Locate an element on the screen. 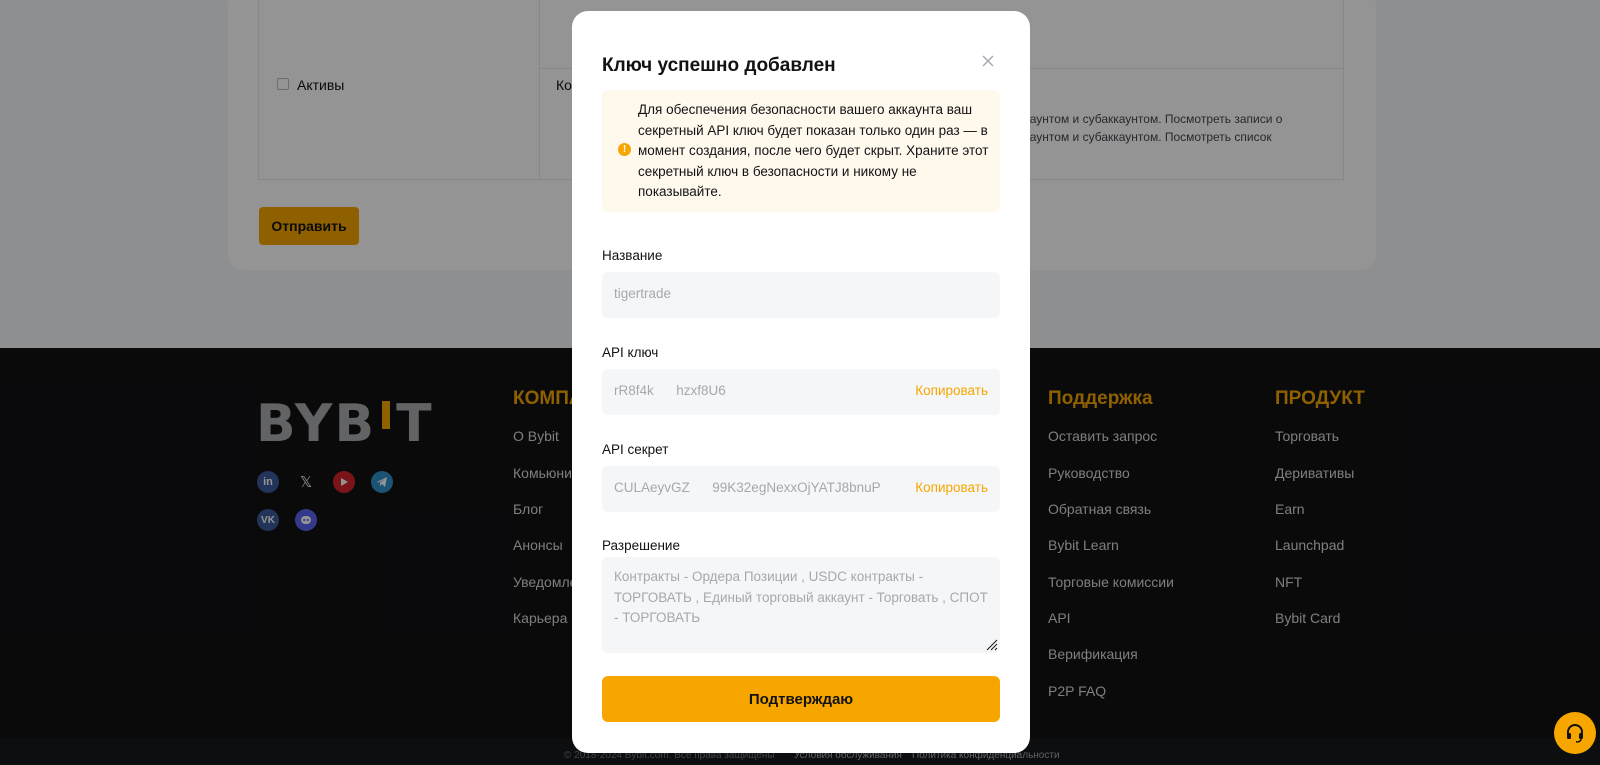  modal-title: Ключ успешно добавлен is located at coordinates (719, 65).